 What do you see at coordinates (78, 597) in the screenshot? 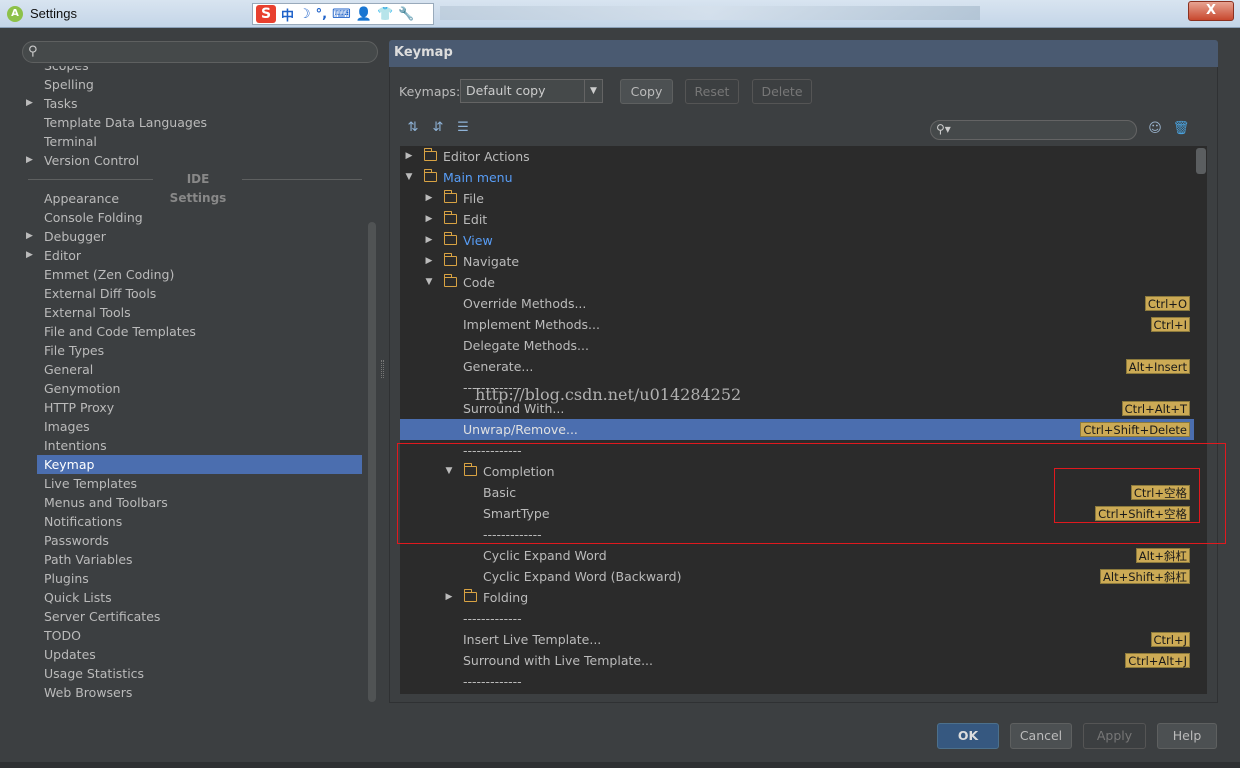
I see `sidebar-item: Quick Lists` at bounding box center [78, 597].